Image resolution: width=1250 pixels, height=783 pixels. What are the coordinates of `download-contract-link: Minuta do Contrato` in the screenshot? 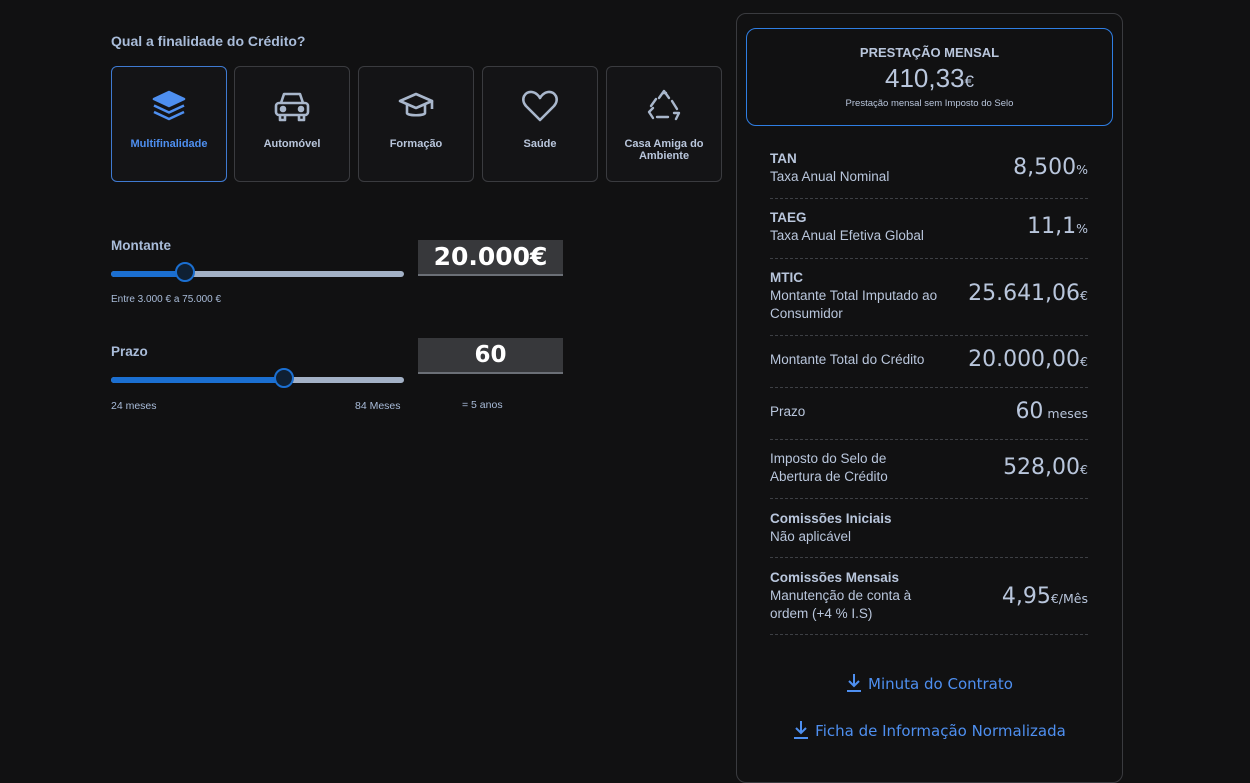 It's located at (929, 683).